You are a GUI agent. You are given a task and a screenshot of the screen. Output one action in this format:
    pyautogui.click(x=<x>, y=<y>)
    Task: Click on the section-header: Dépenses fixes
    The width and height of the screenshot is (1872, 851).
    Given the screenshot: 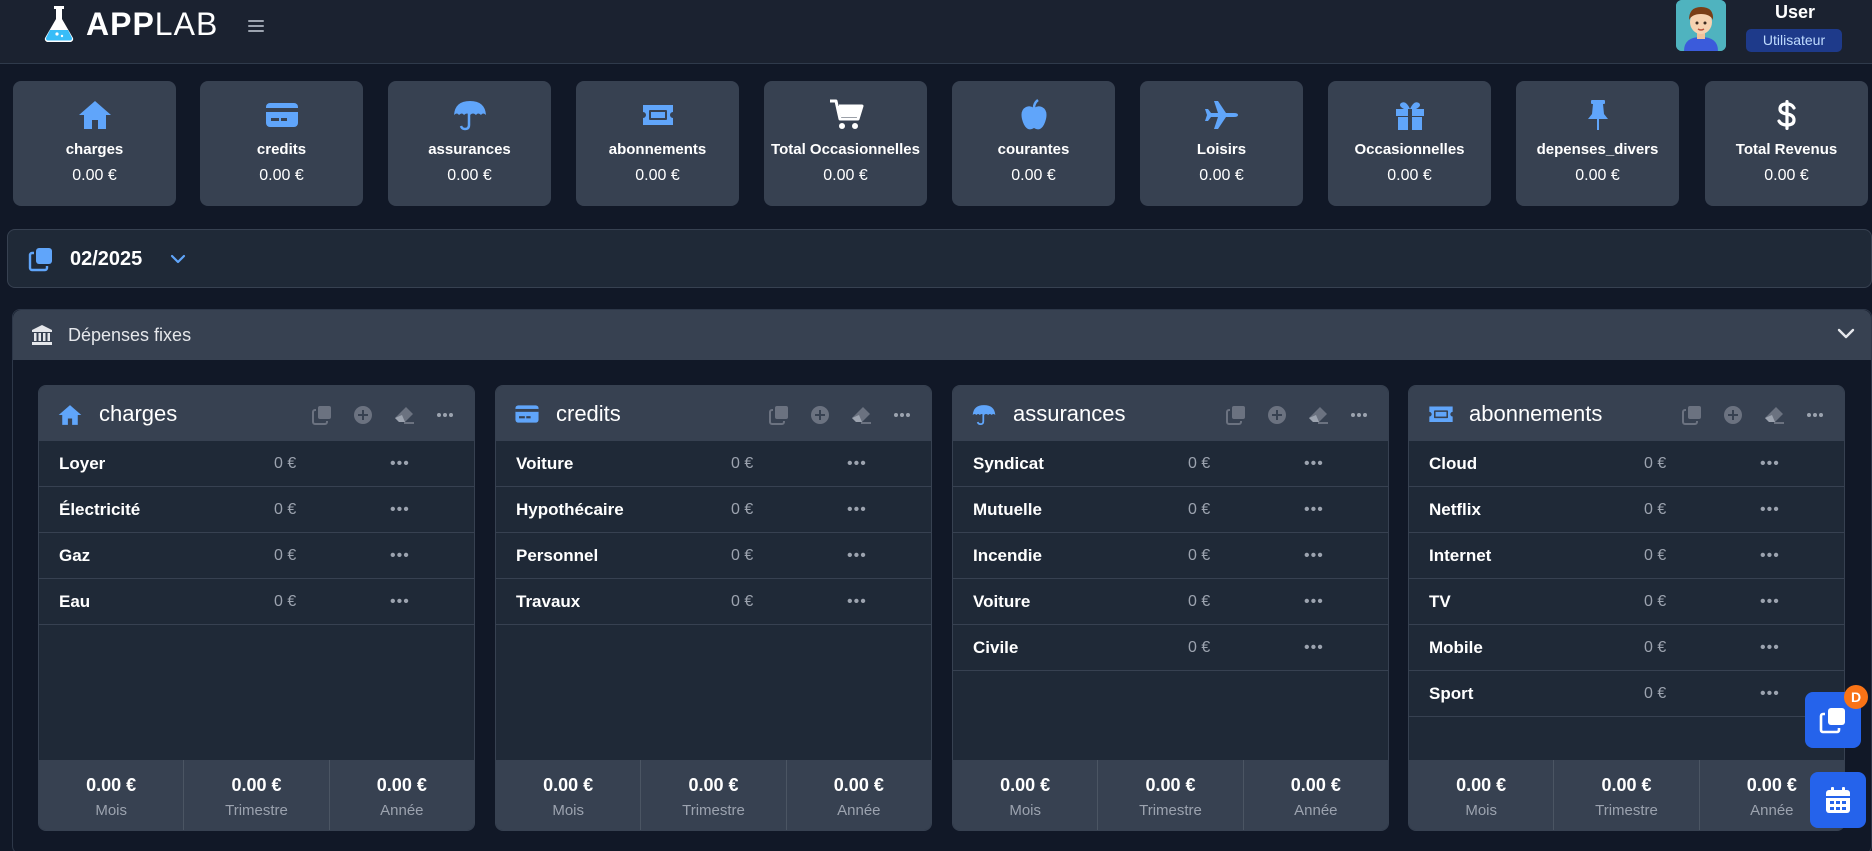 What is the action you would take?
    pyautogui.click(x=942, y=335)
    